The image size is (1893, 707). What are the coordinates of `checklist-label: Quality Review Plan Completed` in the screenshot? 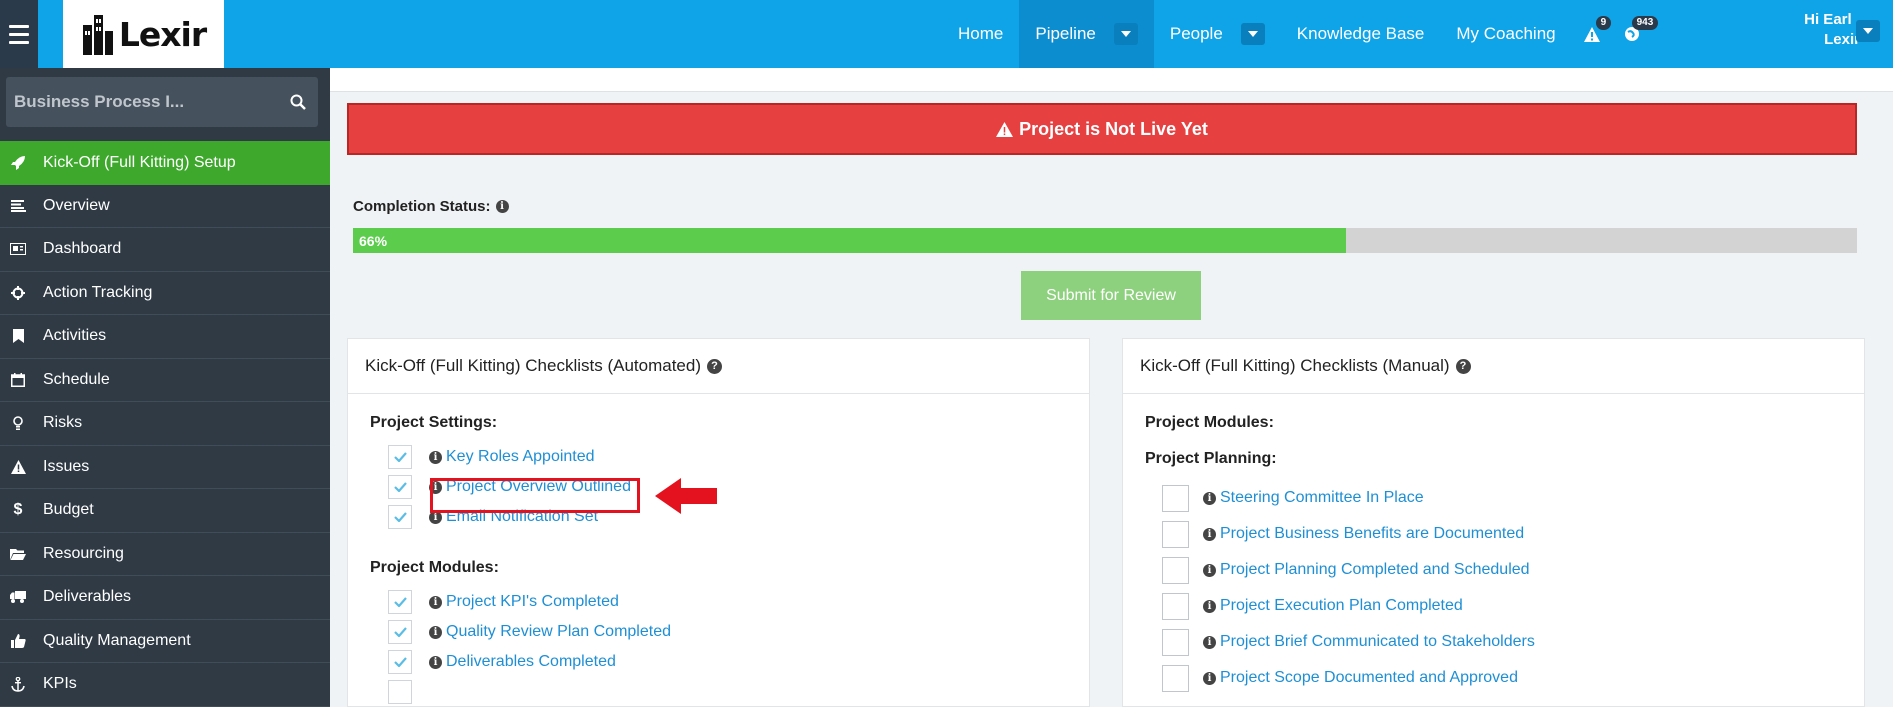 It's located at (558, 631).